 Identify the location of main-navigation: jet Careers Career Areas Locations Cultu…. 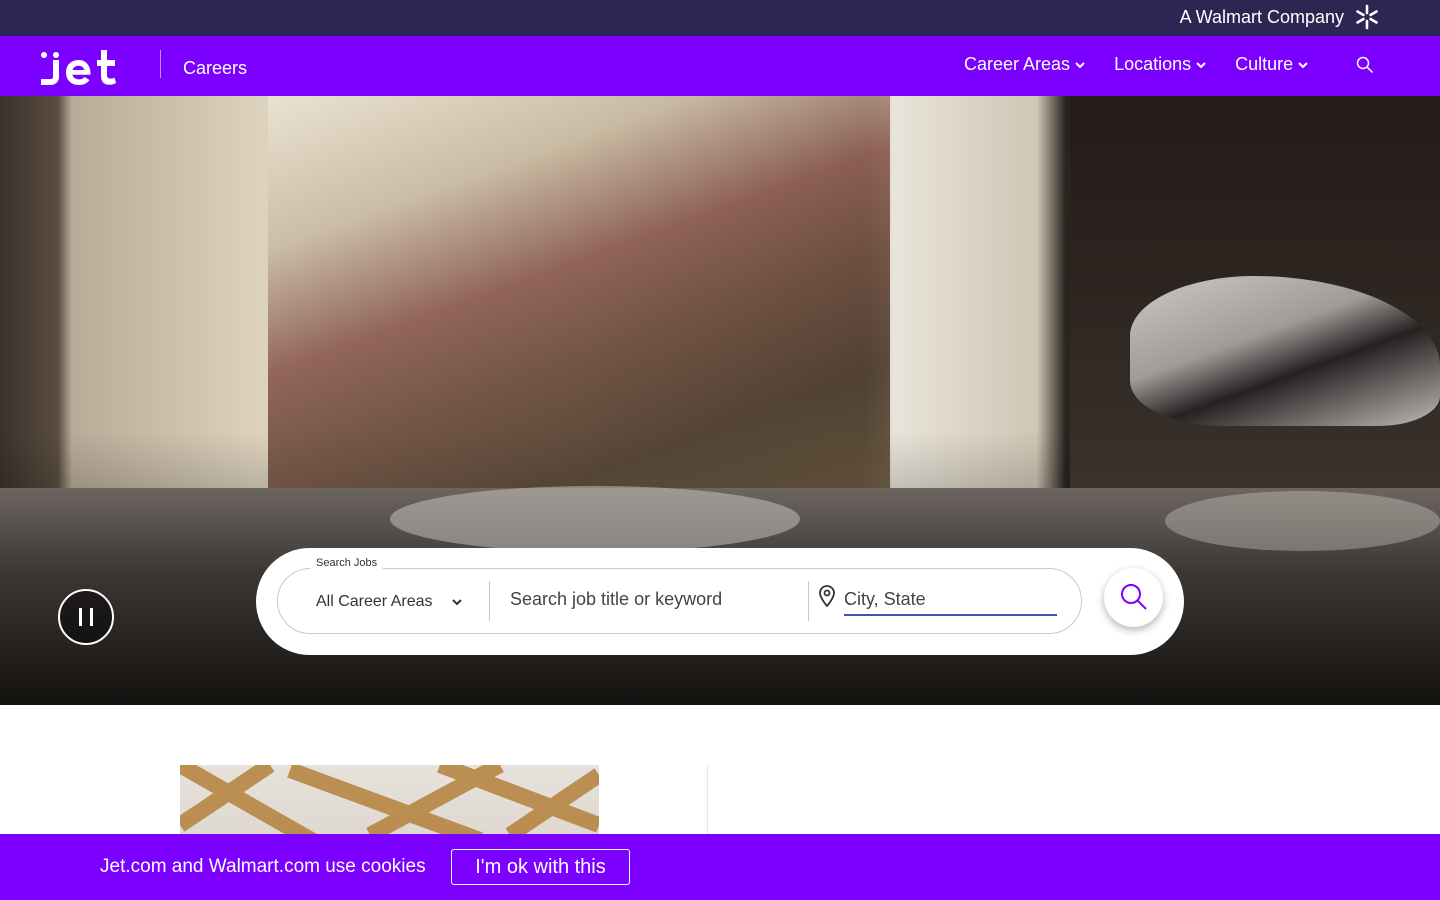
(720, 66).